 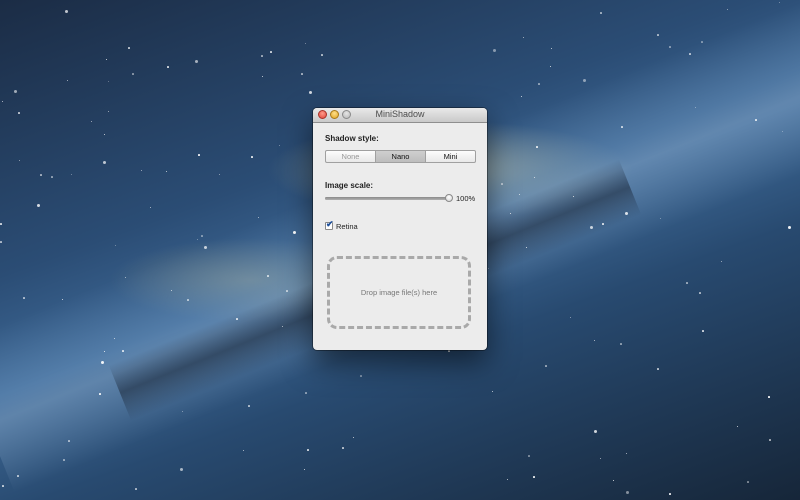 What do you see at coordinates (450, 156) in the screenshot?
I see `segment-mini: Mini` at bounding box center [450, 156].